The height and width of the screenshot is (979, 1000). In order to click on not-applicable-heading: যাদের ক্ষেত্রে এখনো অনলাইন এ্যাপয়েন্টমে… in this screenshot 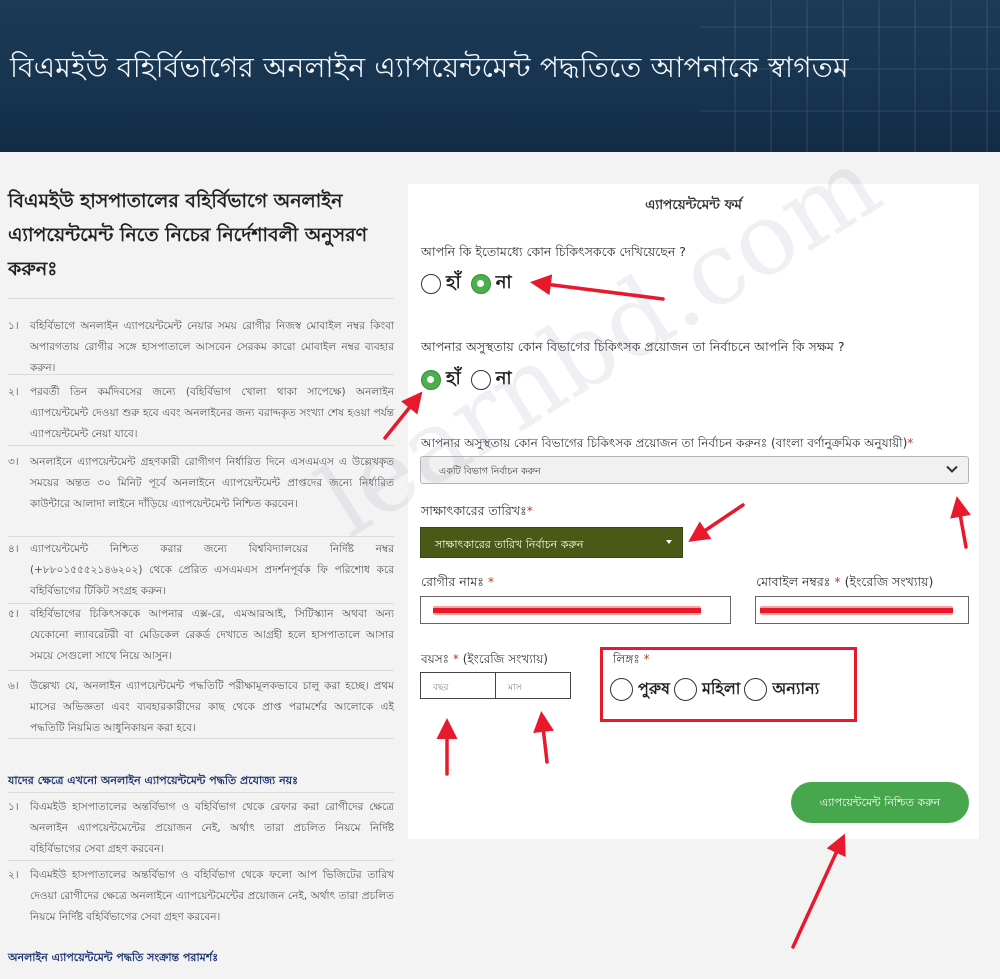, I will do `click(153, 780)`.